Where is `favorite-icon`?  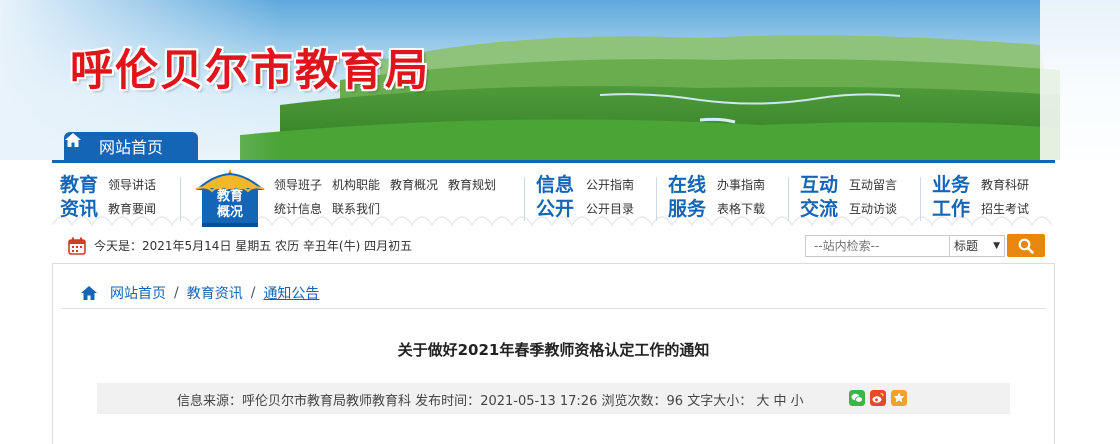 favorite-icon is located at coordinates (899, 398).